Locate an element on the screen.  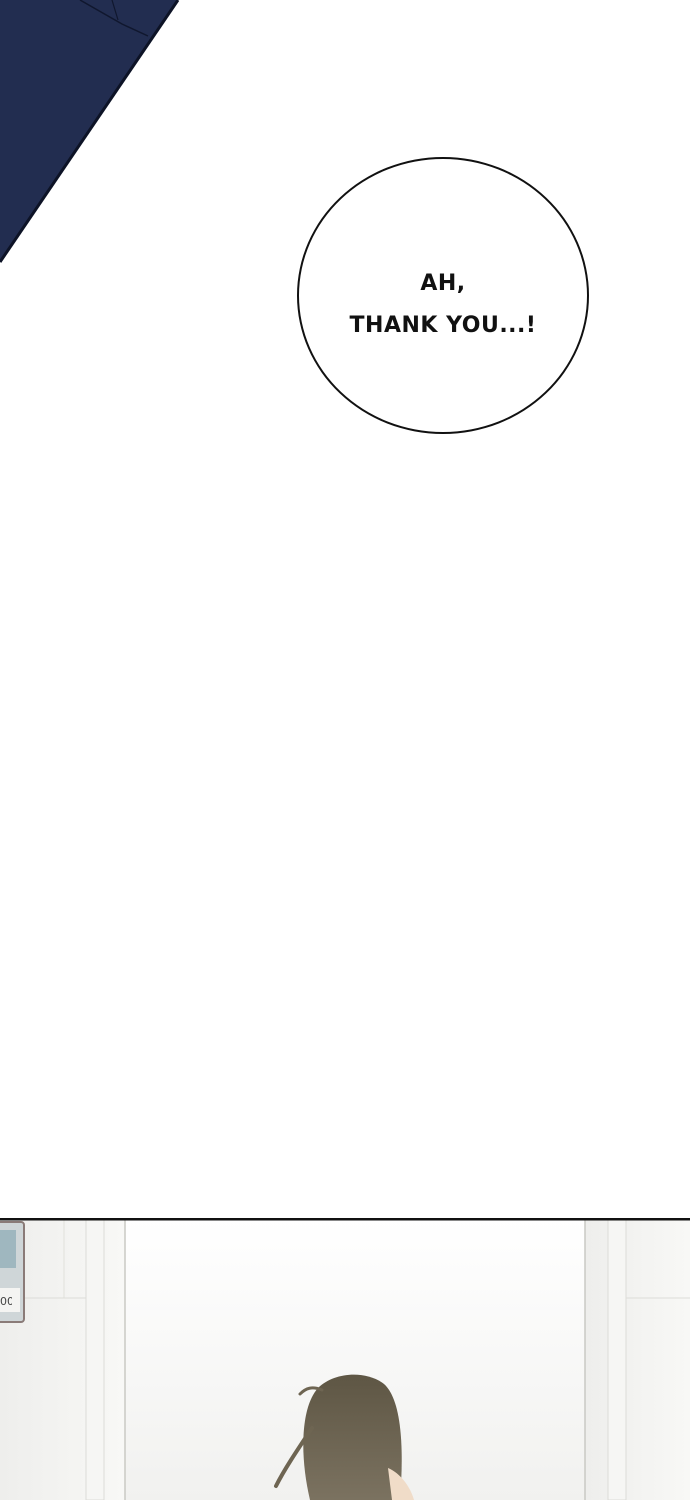
speech-bubble: AH, THANK YOU...! is located at coordinates (443, 295).